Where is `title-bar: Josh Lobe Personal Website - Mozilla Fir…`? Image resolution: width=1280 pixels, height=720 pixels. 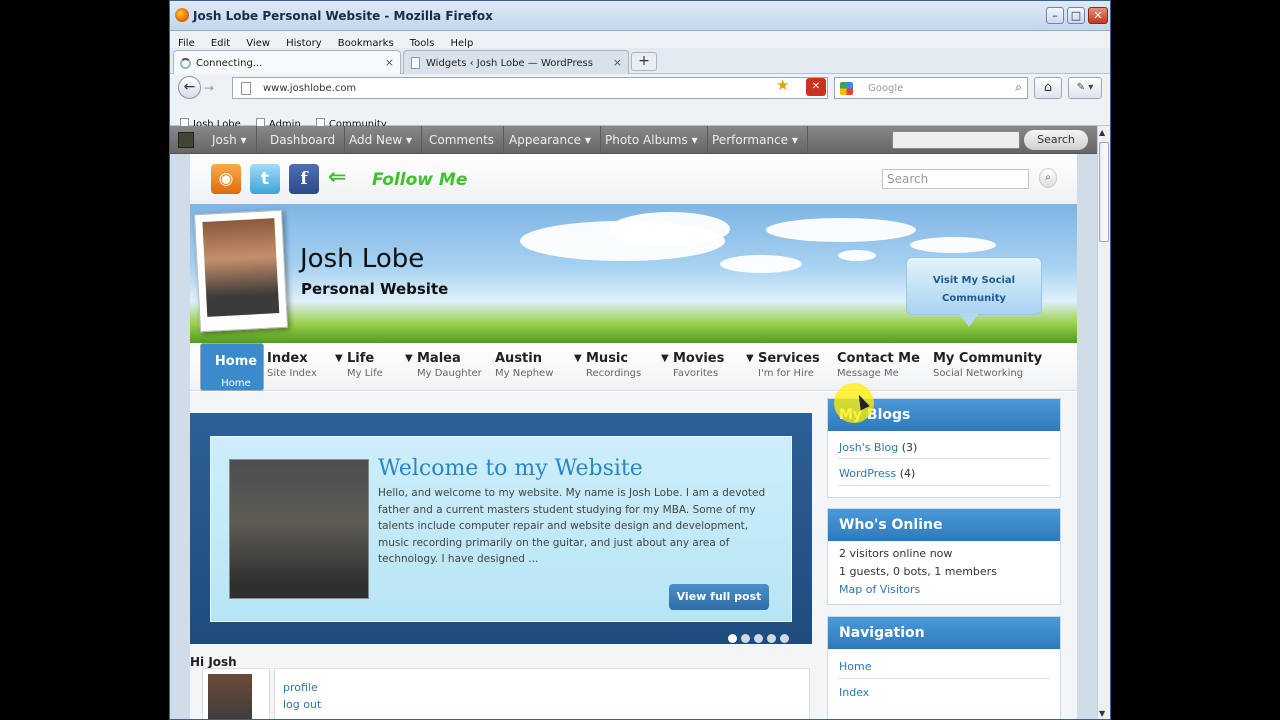 title-bar: Josh Lobe Personal Website - Mozilla Fir… is located at coordinates (640, 16).